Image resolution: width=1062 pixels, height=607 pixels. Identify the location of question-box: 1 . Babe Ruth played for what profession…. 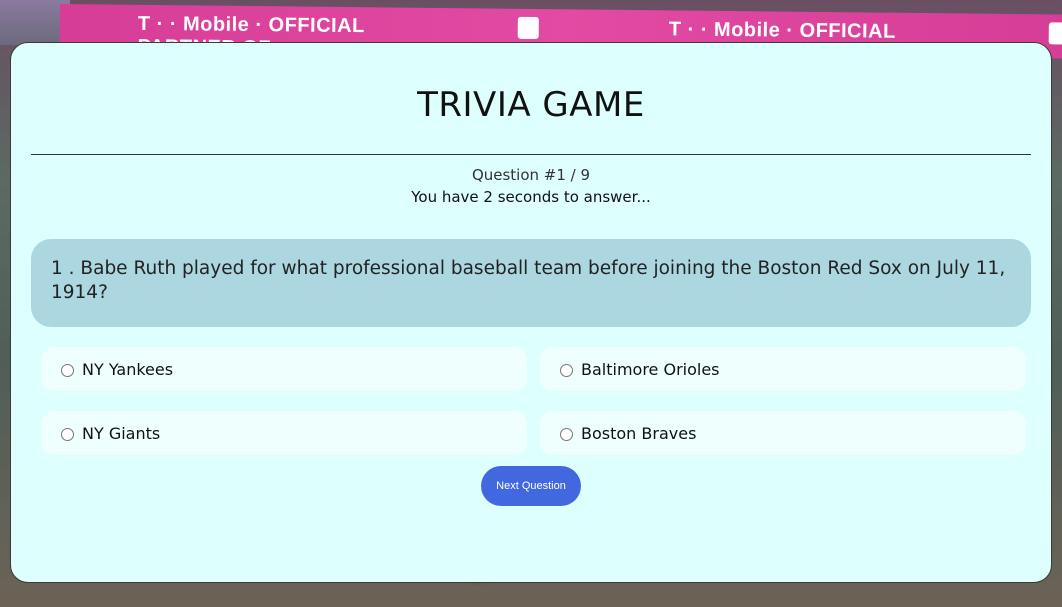
(531, 283).